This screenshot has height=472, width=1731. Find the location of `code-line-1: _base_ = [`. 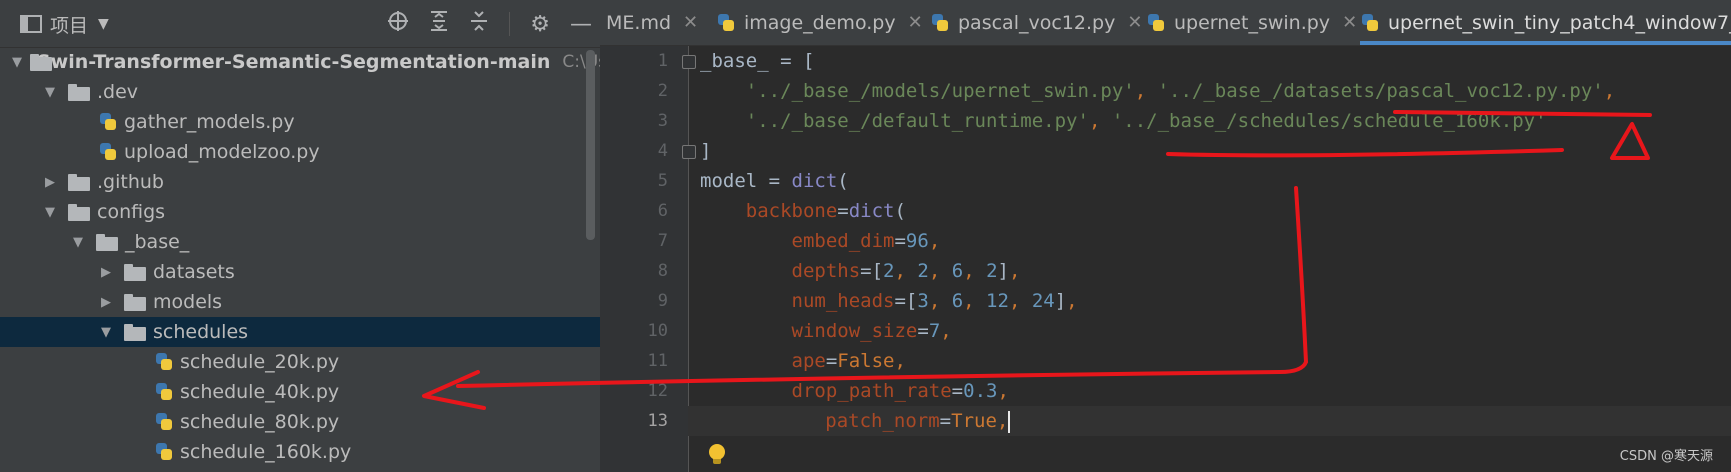

code-line-1: _base_ = [ is located at coordinates (757, 61).